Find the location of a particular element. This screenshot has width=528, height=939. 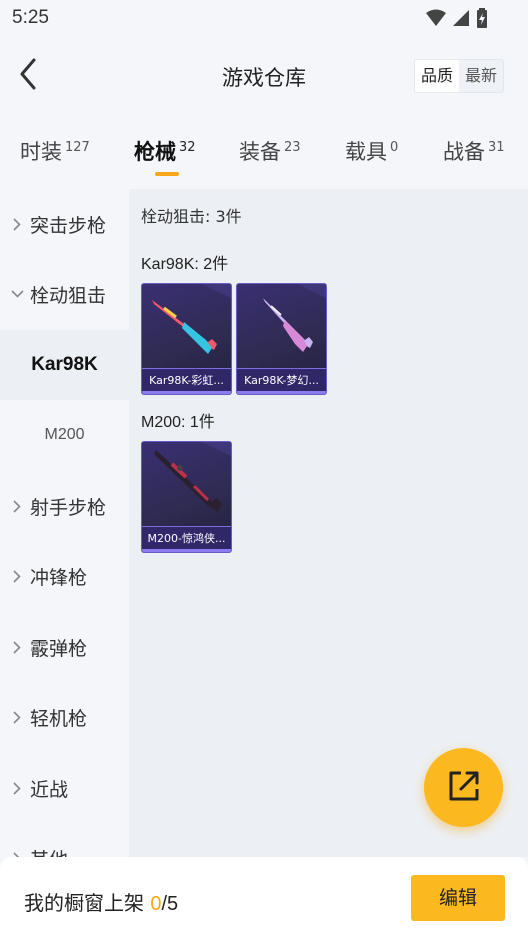

sidebar-item-lmg: 轻机枪 is located at coordinates (64, 717).